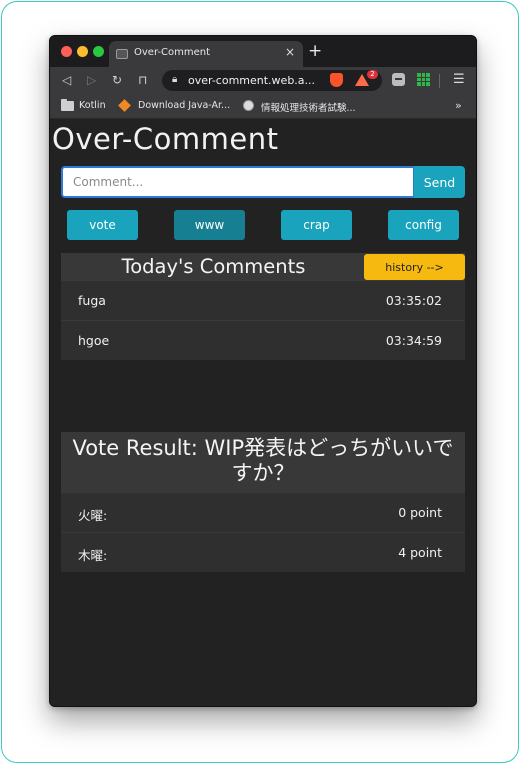 The width and height of the screenshot is (522, 766). Describe the element at coordinates (414, 267) in the screenshot. I see `history-button: history -->` at that location.